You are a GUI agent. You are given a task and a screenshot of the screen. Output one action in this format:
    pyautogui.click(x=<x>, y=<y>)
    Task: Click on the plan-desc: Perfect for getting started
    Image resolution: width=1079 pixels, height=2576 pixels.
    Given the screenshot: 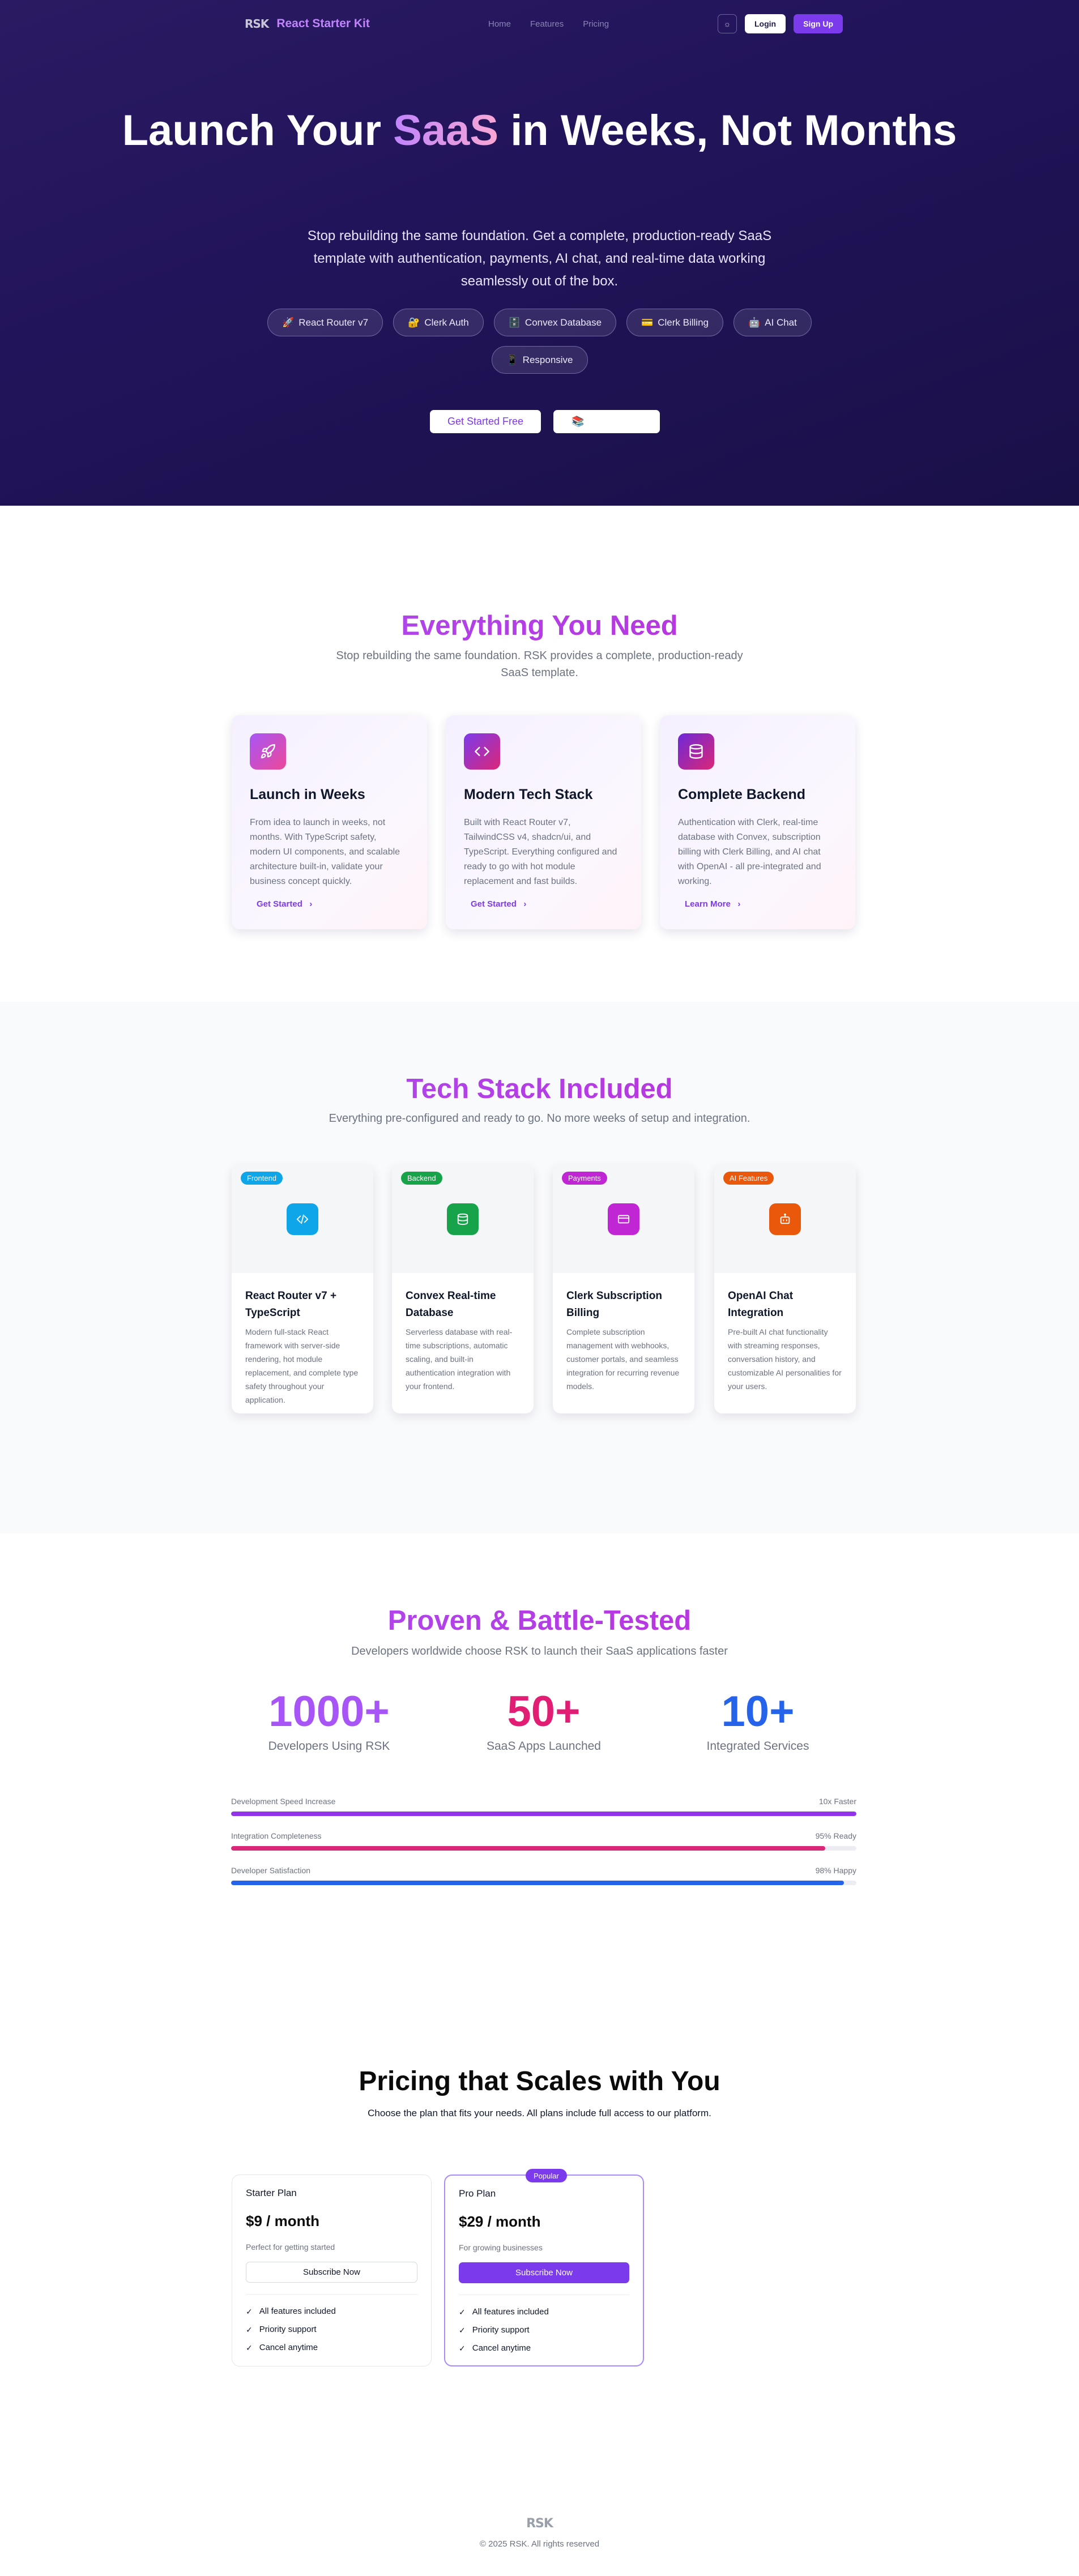 What is the action you would take?
    pyautogui.click(x=290, y=2247)
    